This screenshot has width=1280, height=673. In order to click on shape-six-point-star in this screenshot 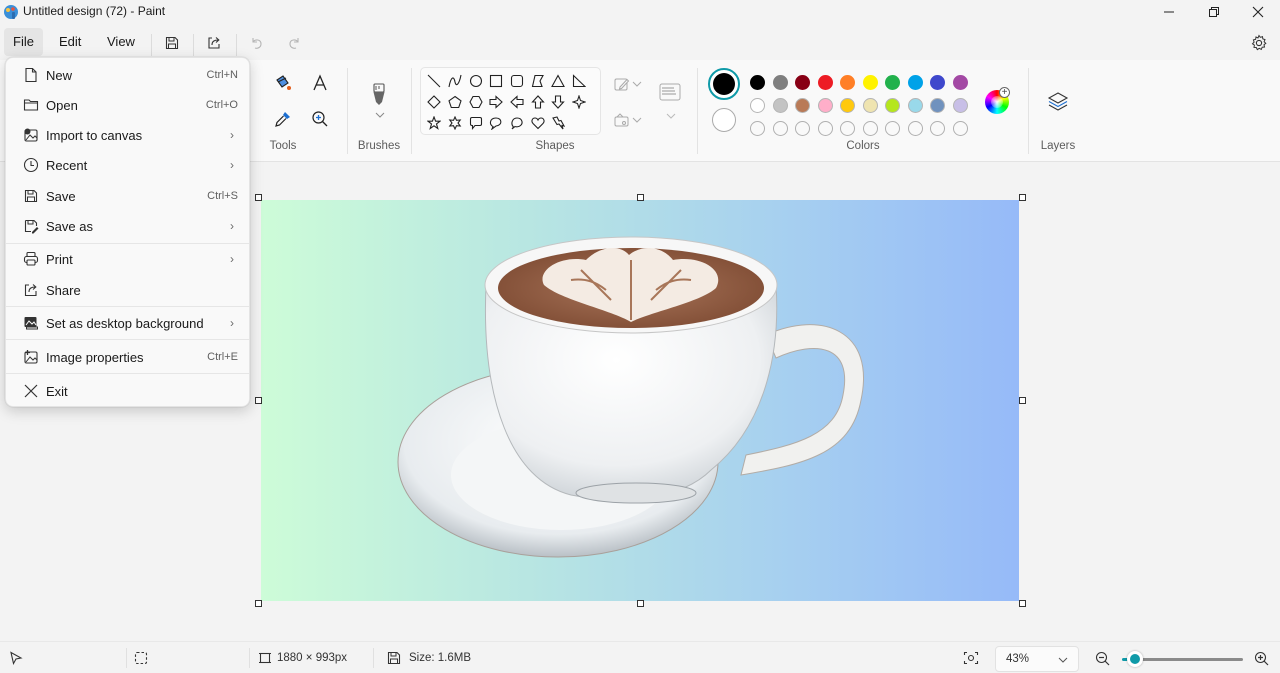, I will do `click(455, 123)`.